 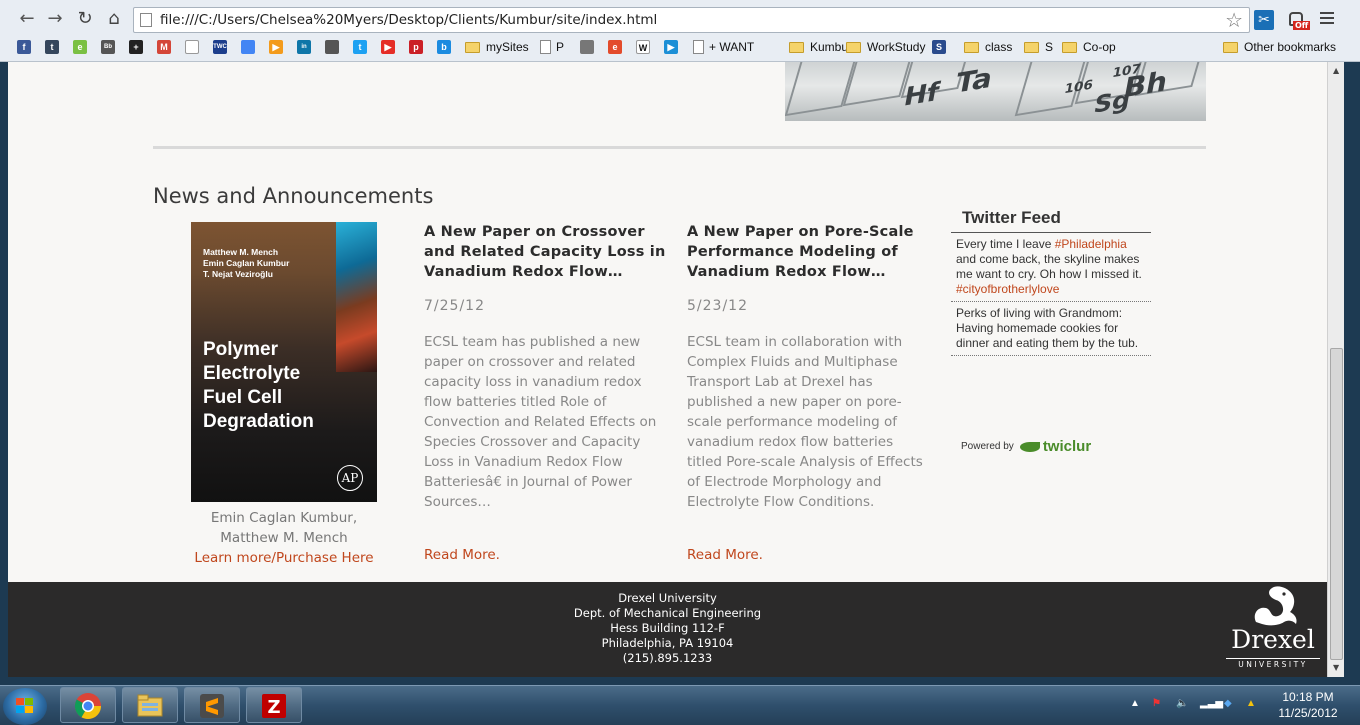 I want to click on dropbox-icon: ◆, so click(x=1228, y=703).